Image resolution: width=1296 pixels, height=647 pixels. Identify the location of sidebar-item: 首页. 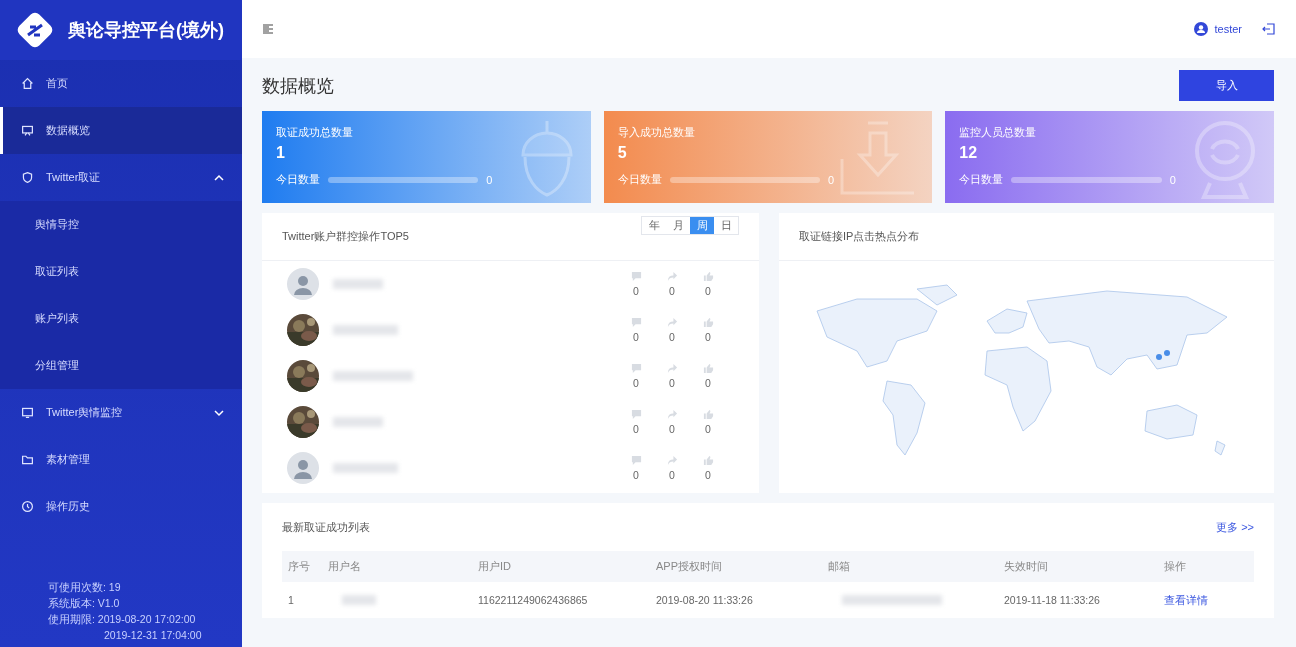
(121, 83).